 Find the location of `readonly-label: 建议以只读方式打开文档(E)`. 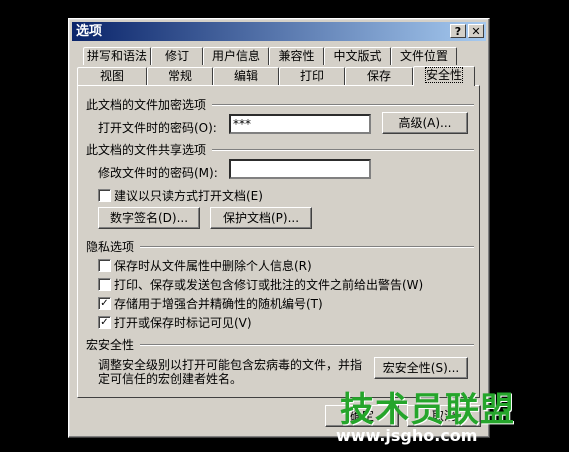

readonly-label: 建议以只读方式打开文档(E) is located at coordinates (188, 196).